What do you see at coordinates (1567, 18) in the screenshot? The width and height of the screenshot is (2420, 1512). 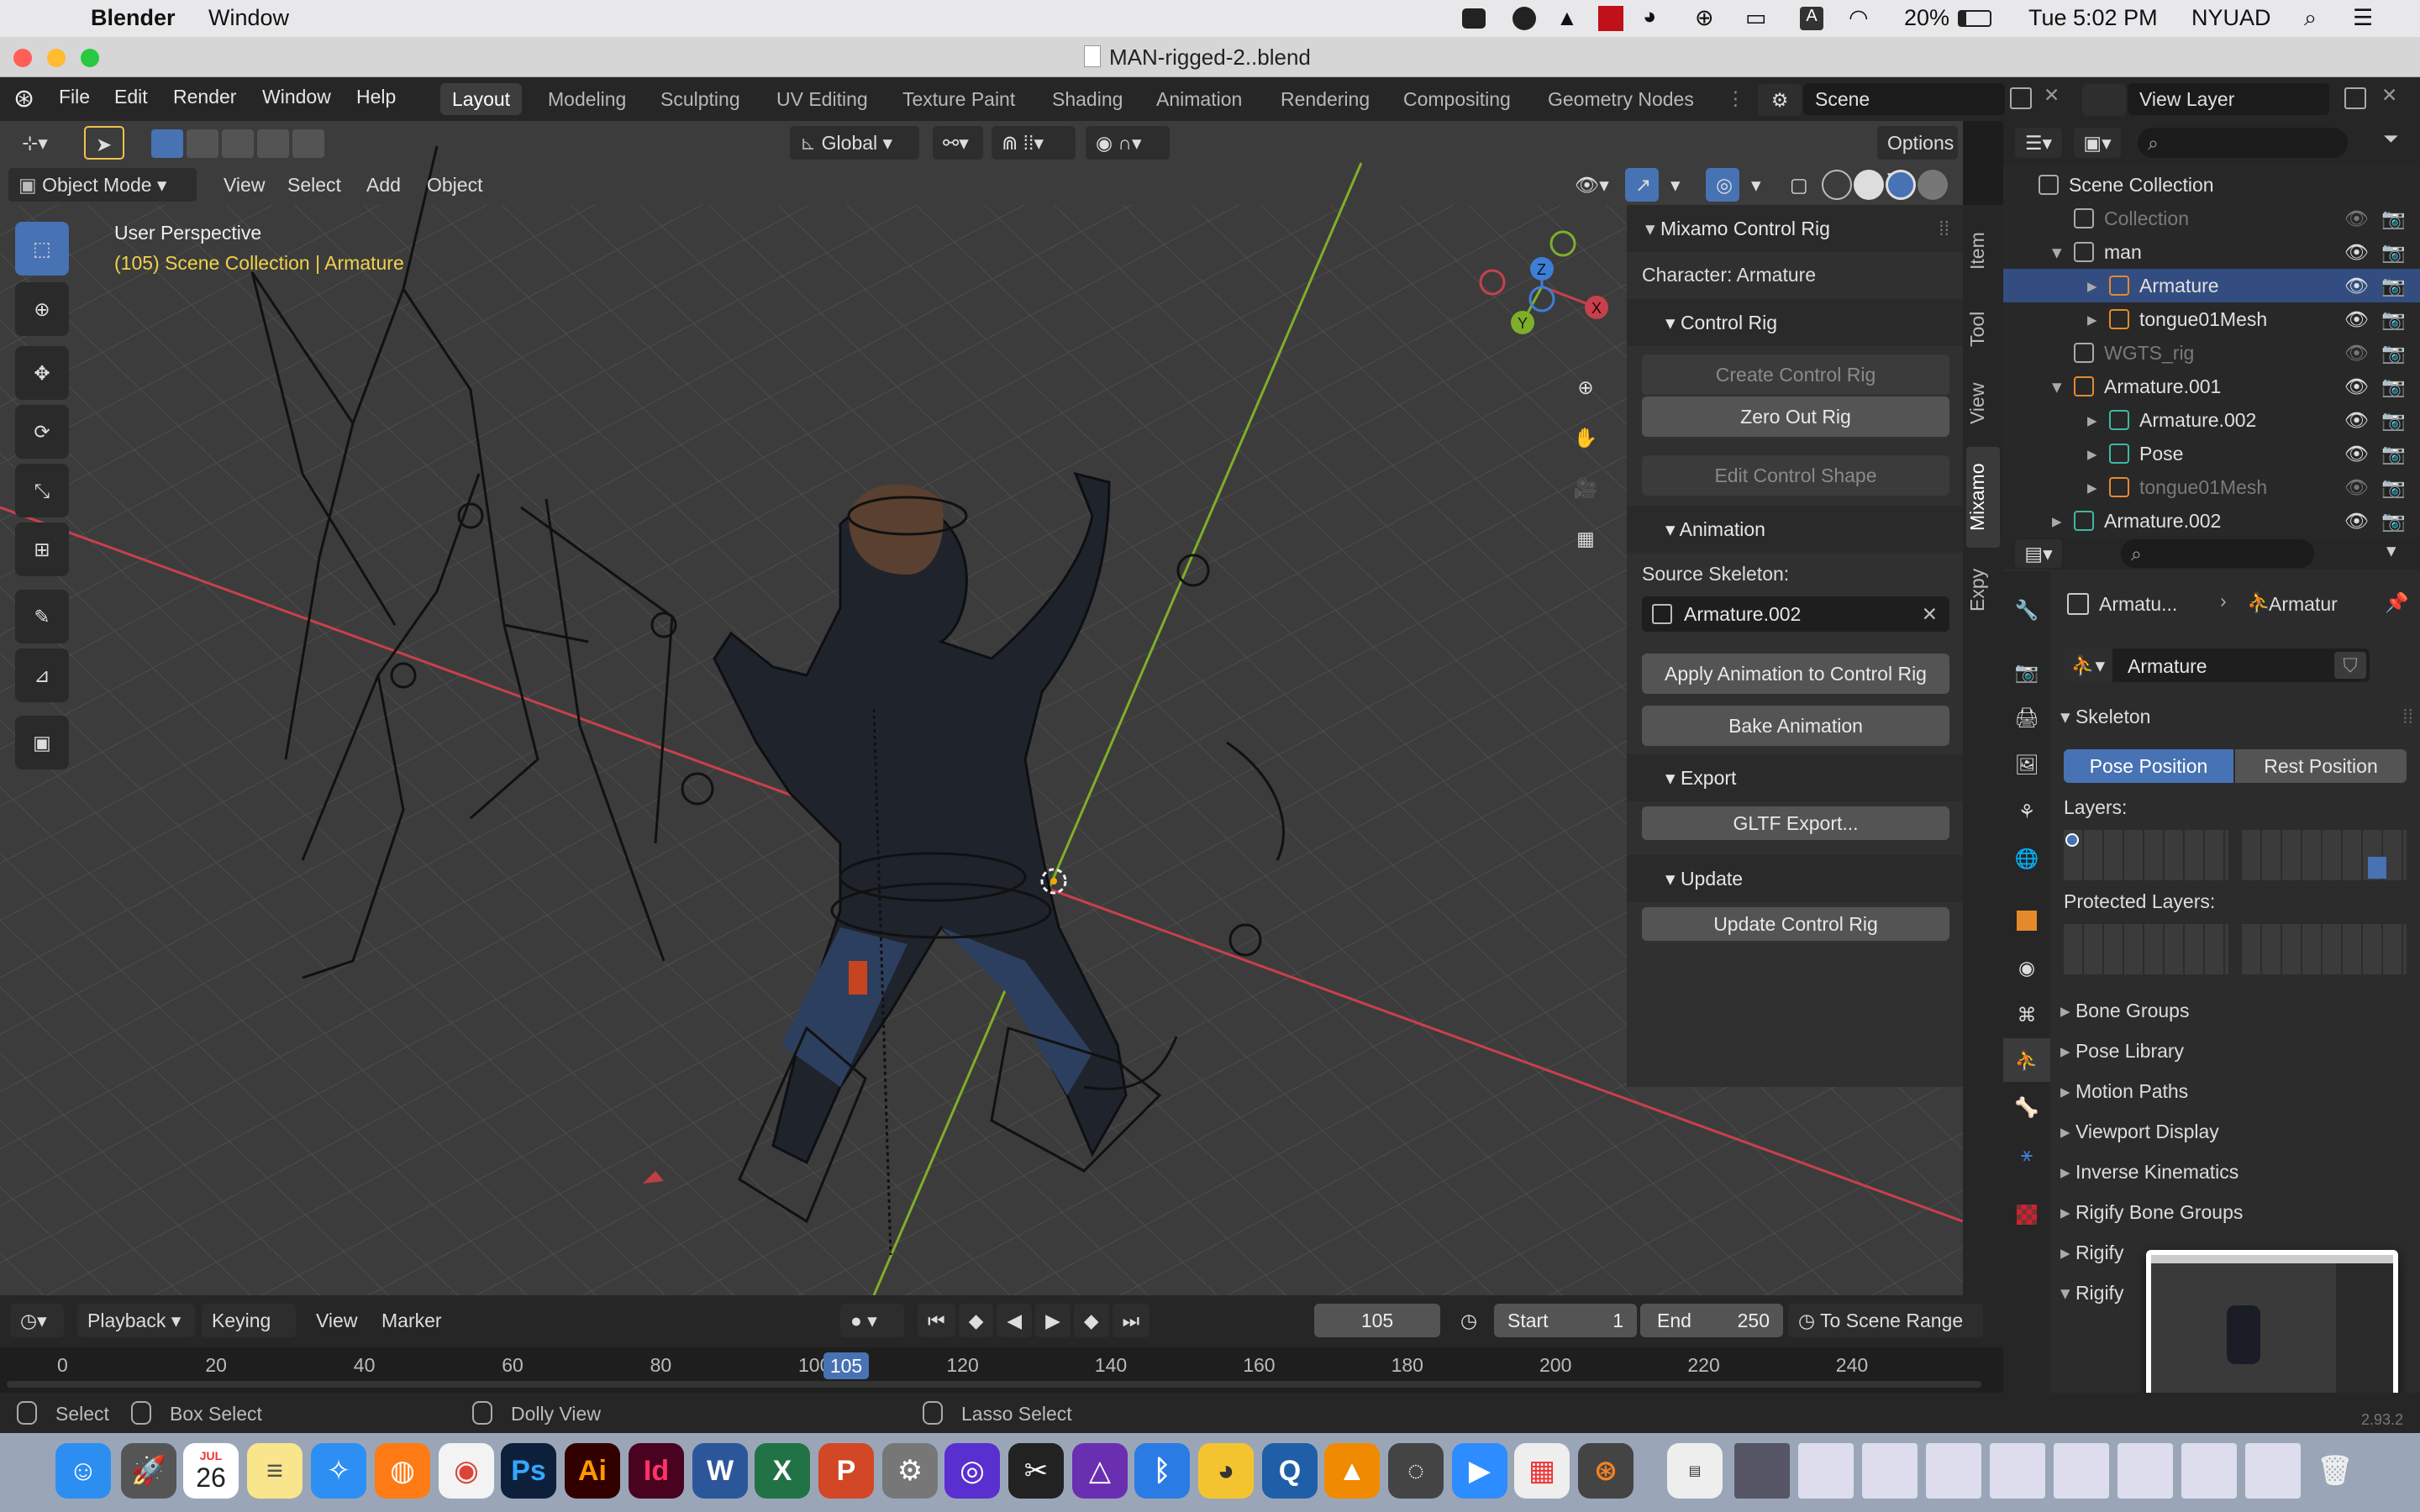 I see `vlc-menu-icon: ▲` at bounding box center [1567, 18].